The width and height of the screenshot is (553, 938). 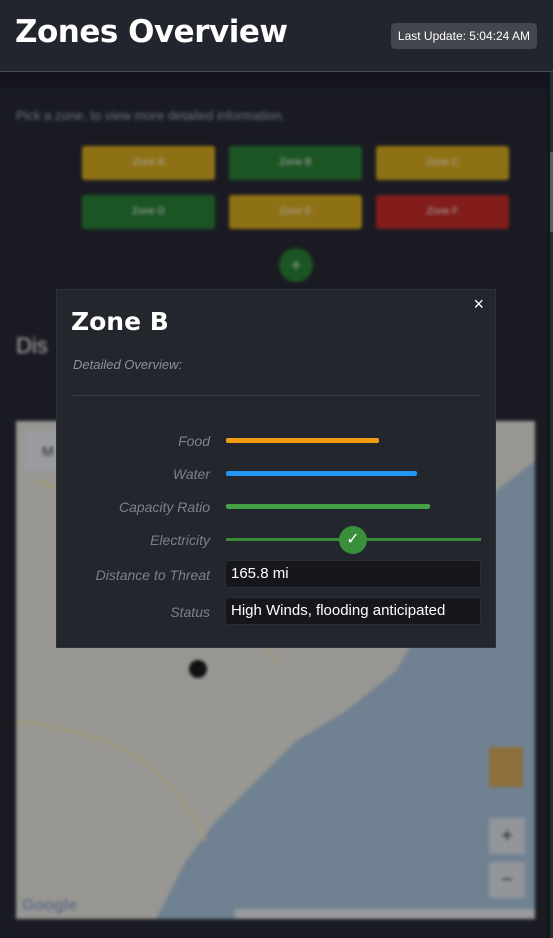 What do you see at coordinates (507, 836) in the screenshot?
I see `zoom-in-button: +` at bounding box center [507, 836].